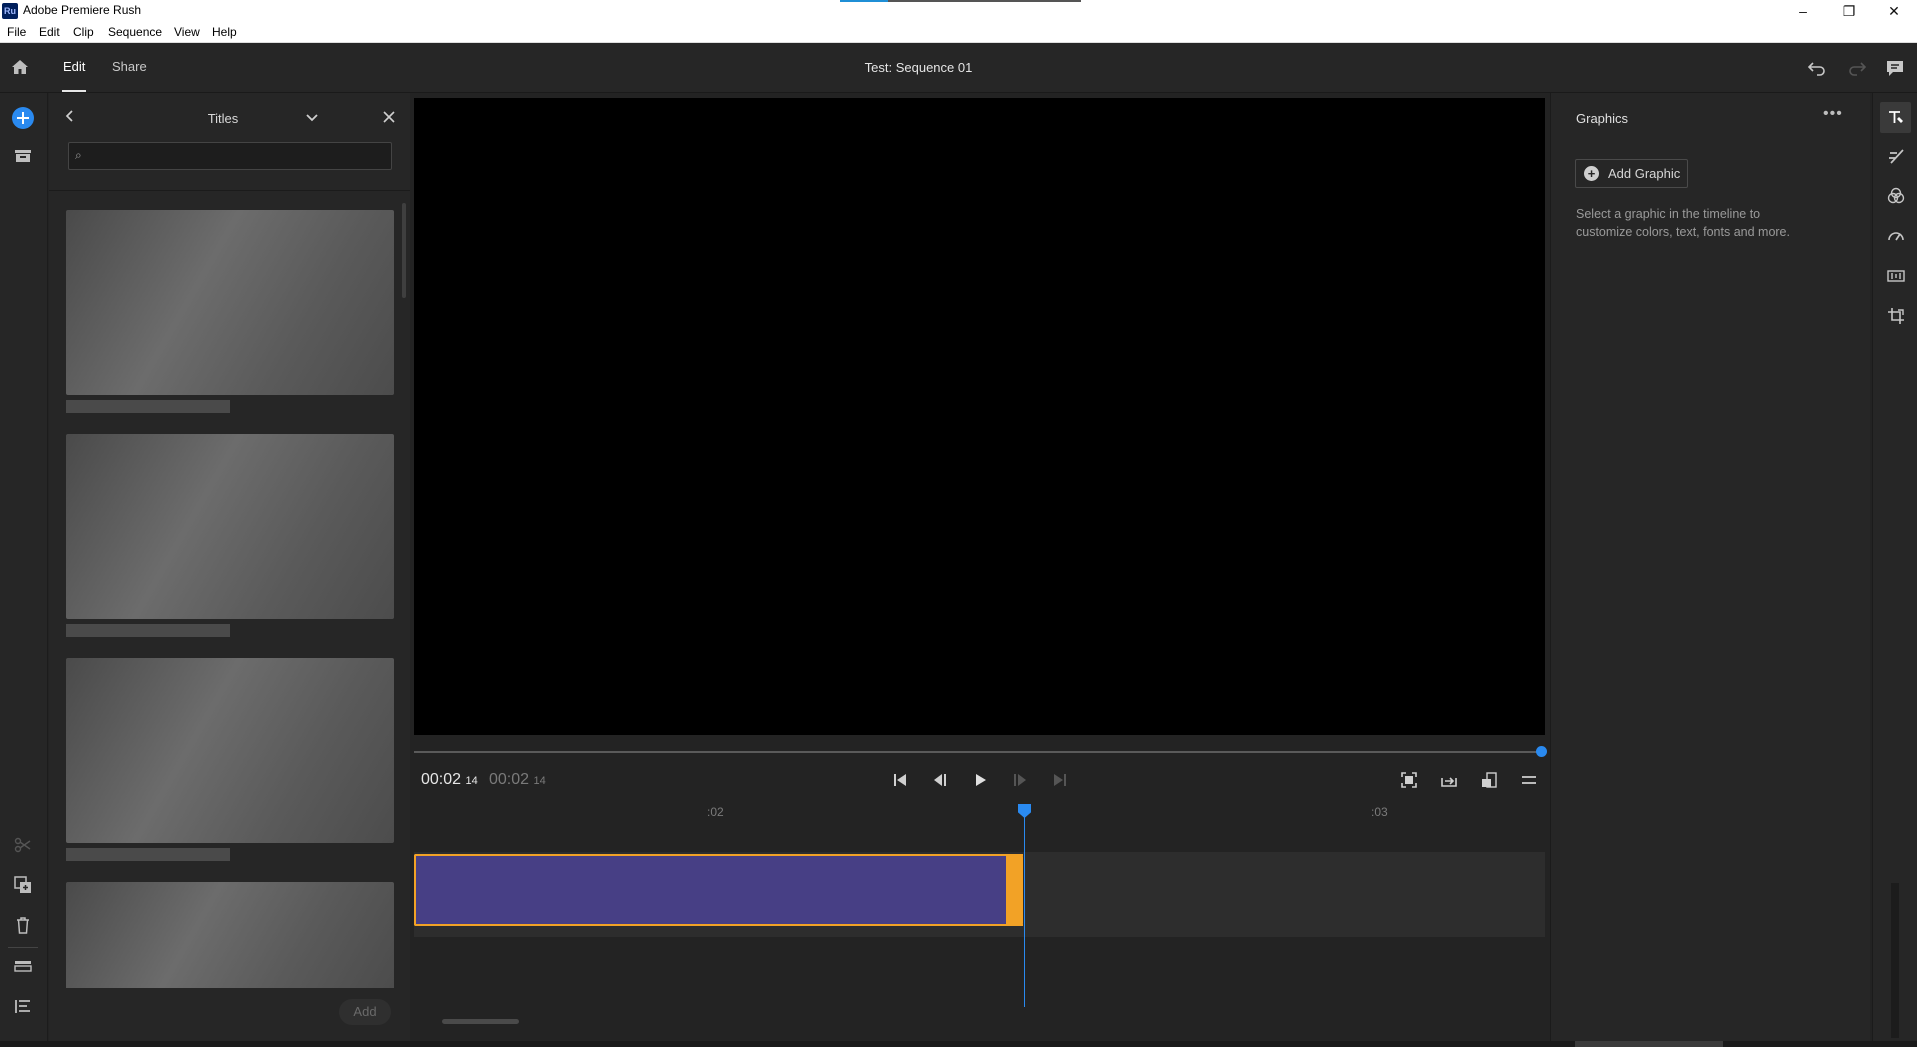 Image resolution: width=1917 pixels, height=1047 pixels. What do you see at coordinates (135, 32) in the screenshot?
I see `menu-sequence: Sequence` at bounding box center [135, 32].